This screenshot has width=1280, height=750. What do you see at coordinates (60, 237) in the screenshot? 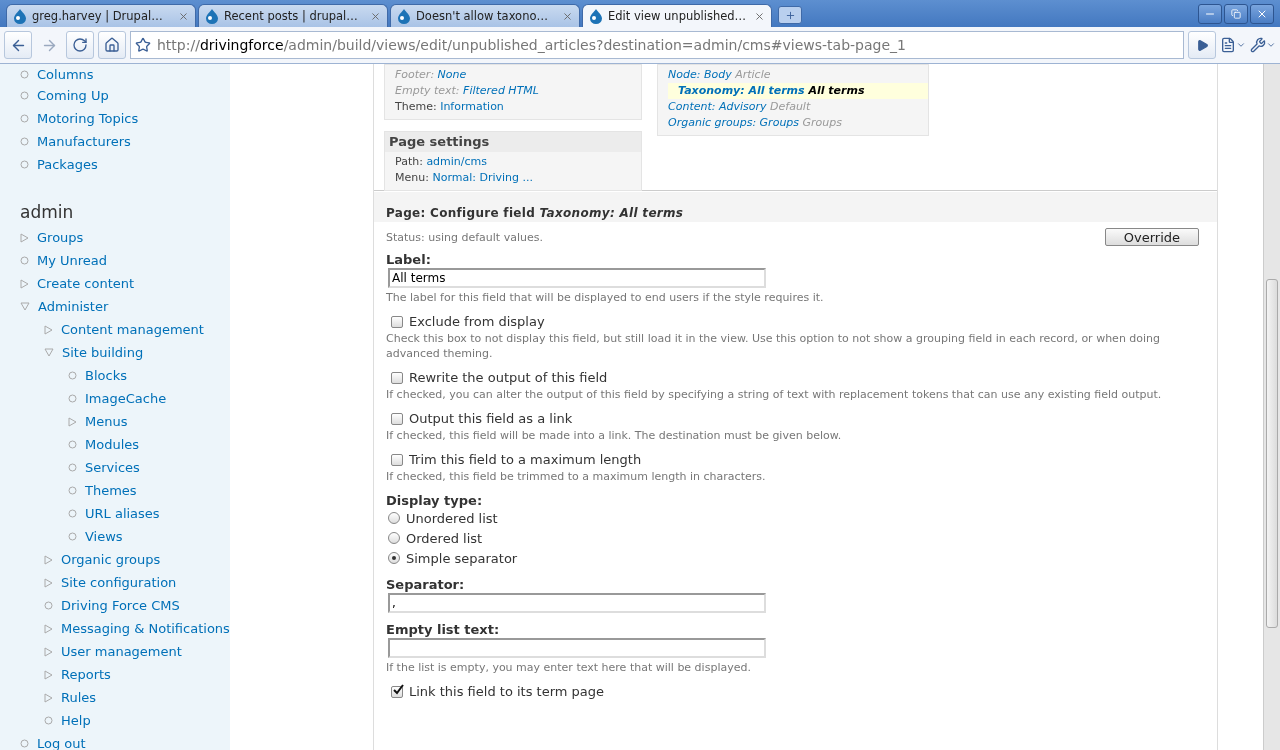
I see `sidebar-link: Groups` at bounding box center [60, 237].